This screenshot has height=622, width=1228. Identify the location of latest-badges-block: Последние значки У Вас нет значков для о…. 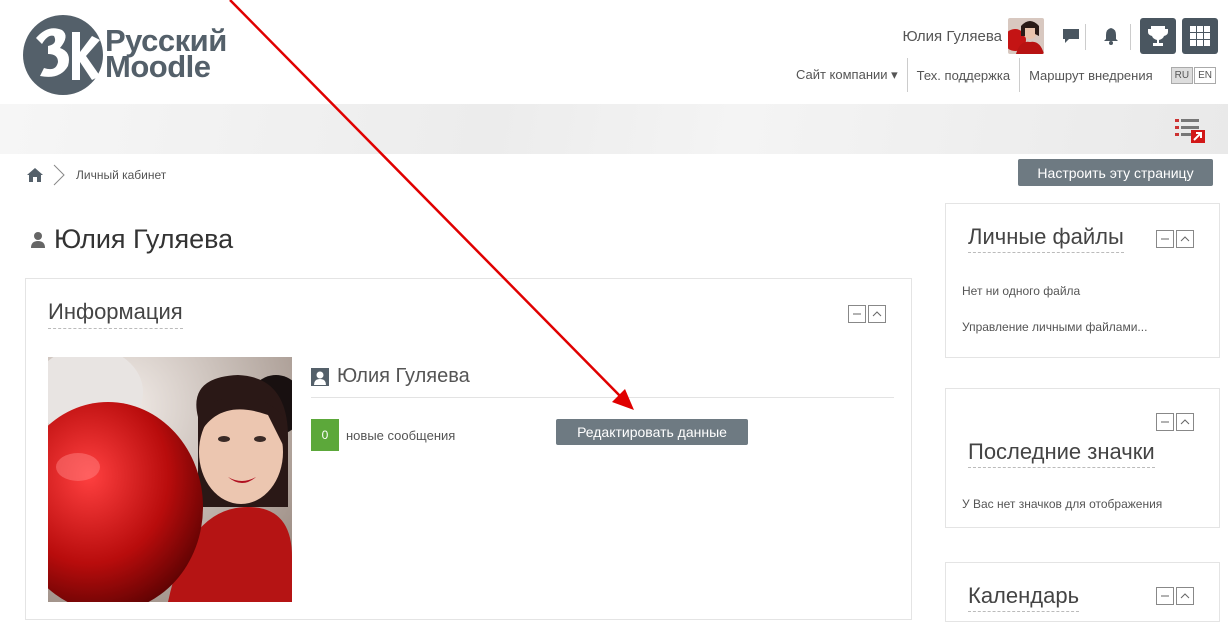
(1082, 458).